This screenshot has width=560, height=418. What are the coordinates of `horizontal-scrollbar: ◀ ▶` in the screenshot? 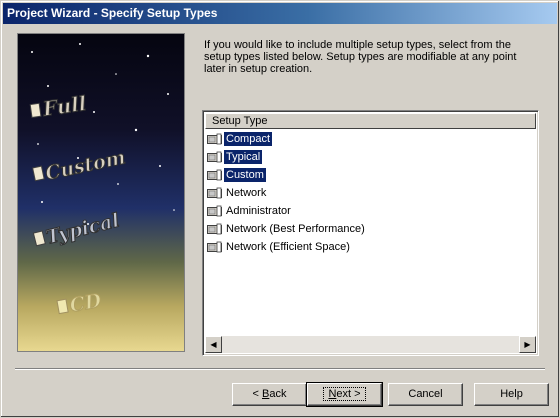 It's located at (370, 344).